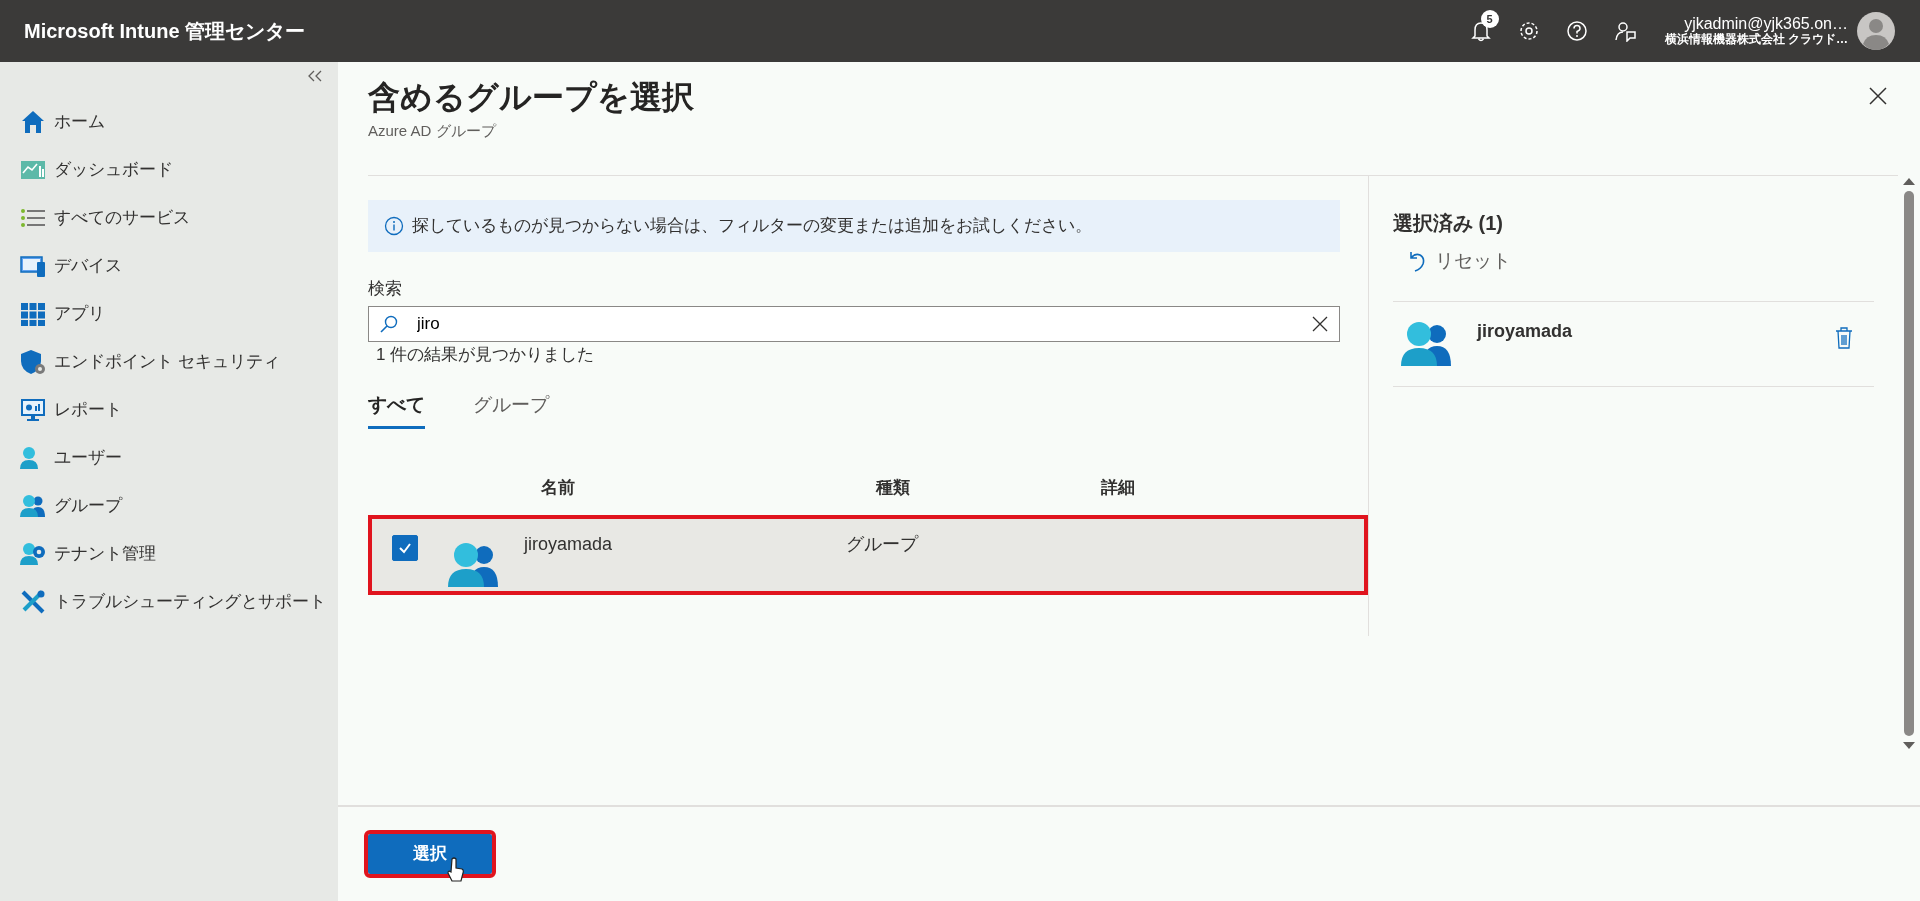  What do you see at coordinates (558, 487) in the screenshot?
I see `column-header: 名前` at bounding box center [558, 487].